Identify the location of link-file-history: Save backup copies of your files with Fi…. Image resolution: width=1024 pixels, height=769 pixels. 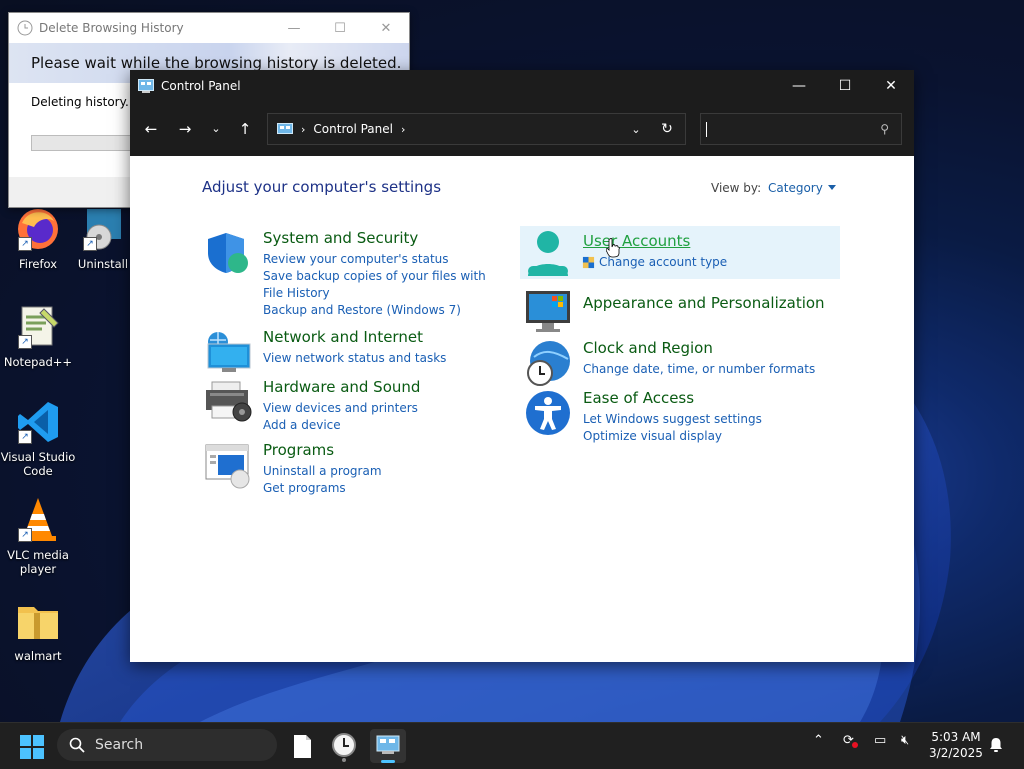
(383, 285).